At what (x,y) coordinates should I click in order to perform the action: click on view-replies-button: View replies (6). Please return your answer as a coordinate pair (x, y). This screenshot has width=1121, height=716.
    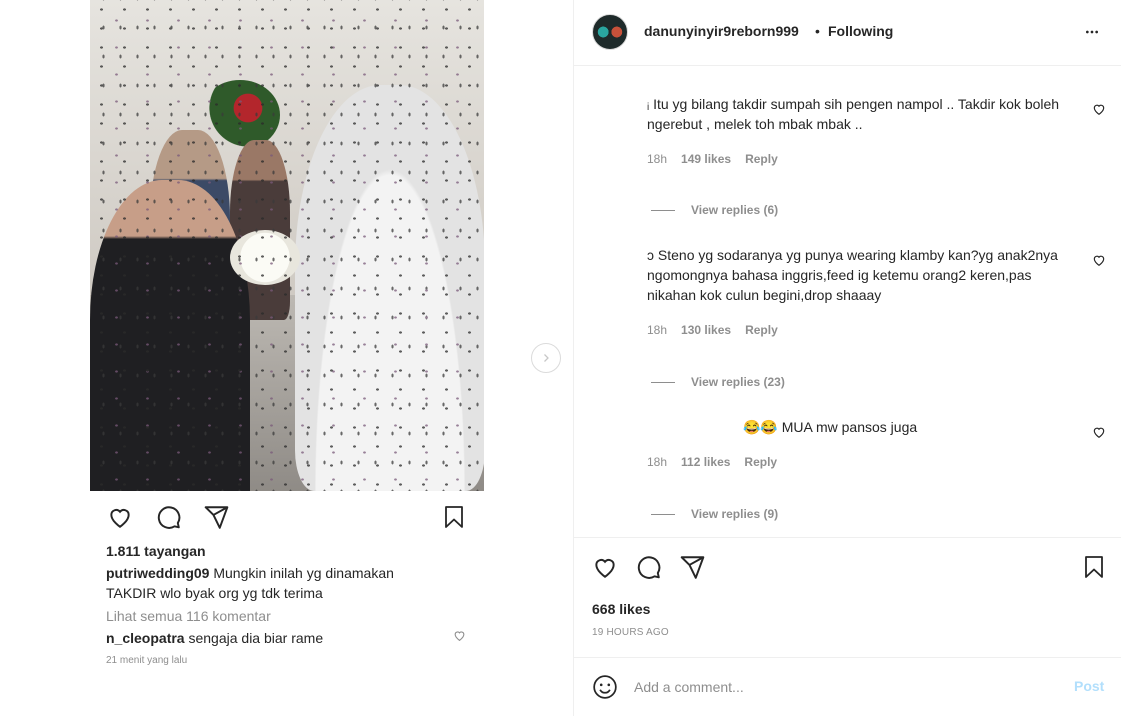
    Looking at the image, I should click on (714, 210).